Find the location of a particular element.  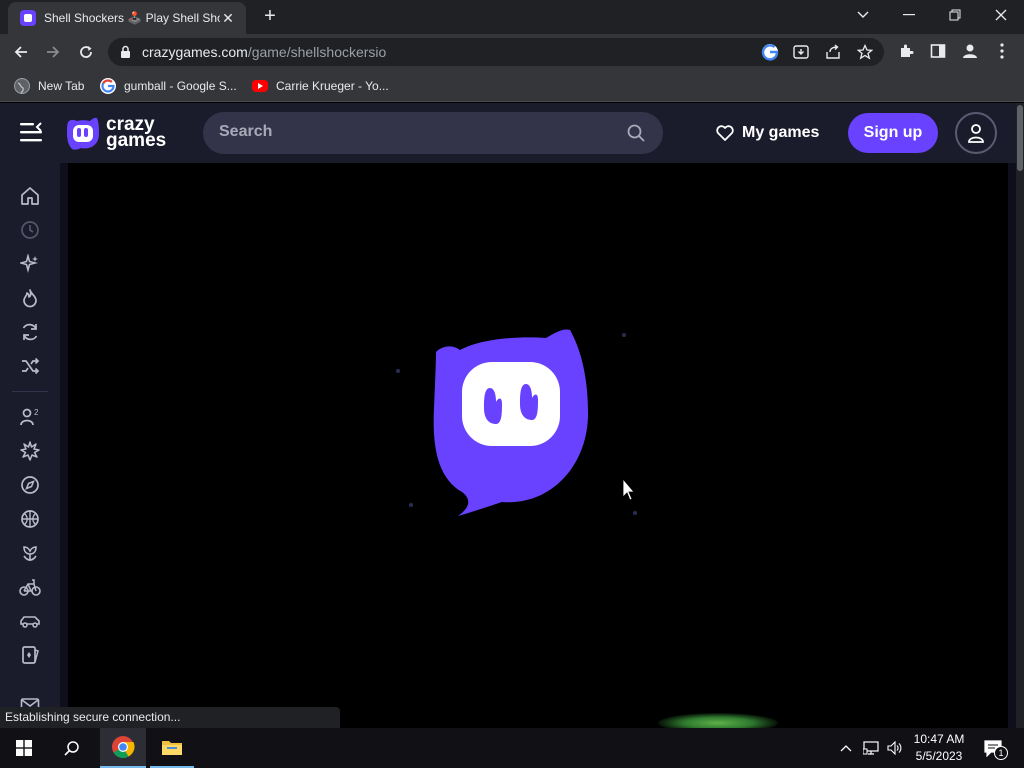

youtube-icon is located at coordinates (260, 86).